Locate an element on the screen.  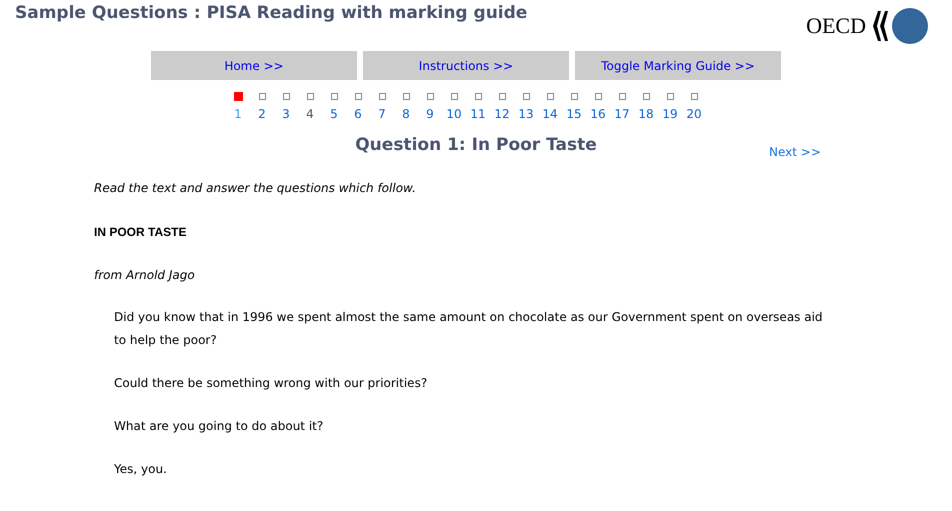
page-link: 20 is located at coordinates (694, 114).